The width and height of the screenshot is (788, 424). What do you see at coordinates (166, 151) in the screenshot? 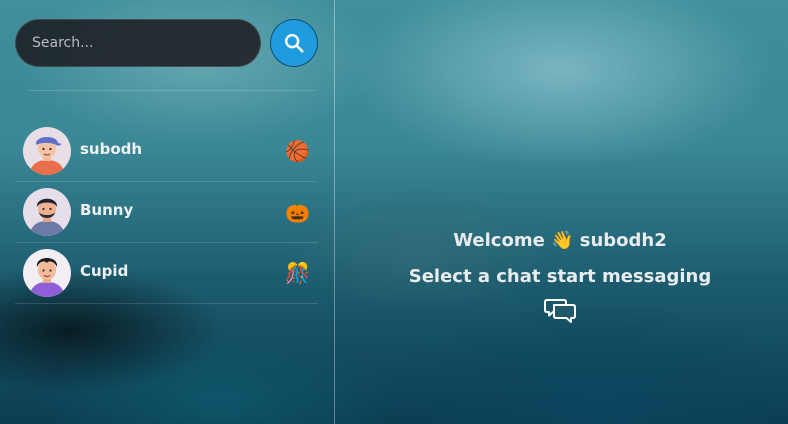
I see `contact-item: subodh 🏀` at bounding box center [166, 151].